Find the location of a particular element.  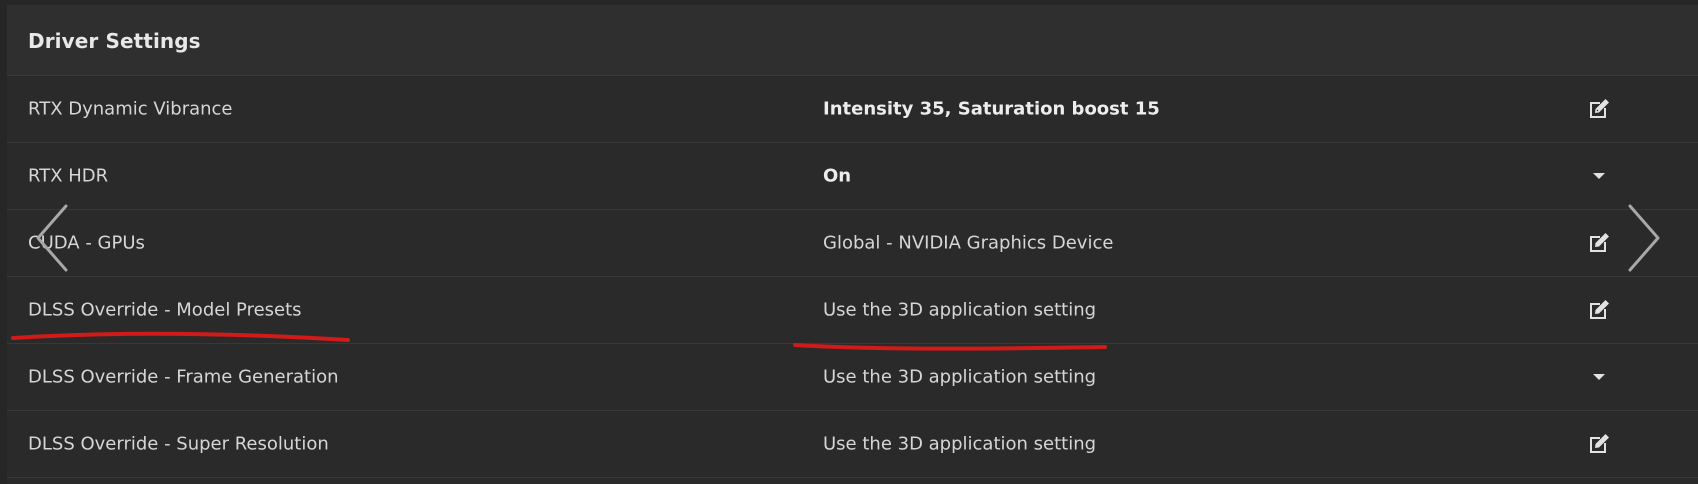

setting-value: On is located at coordinates (837, 176).